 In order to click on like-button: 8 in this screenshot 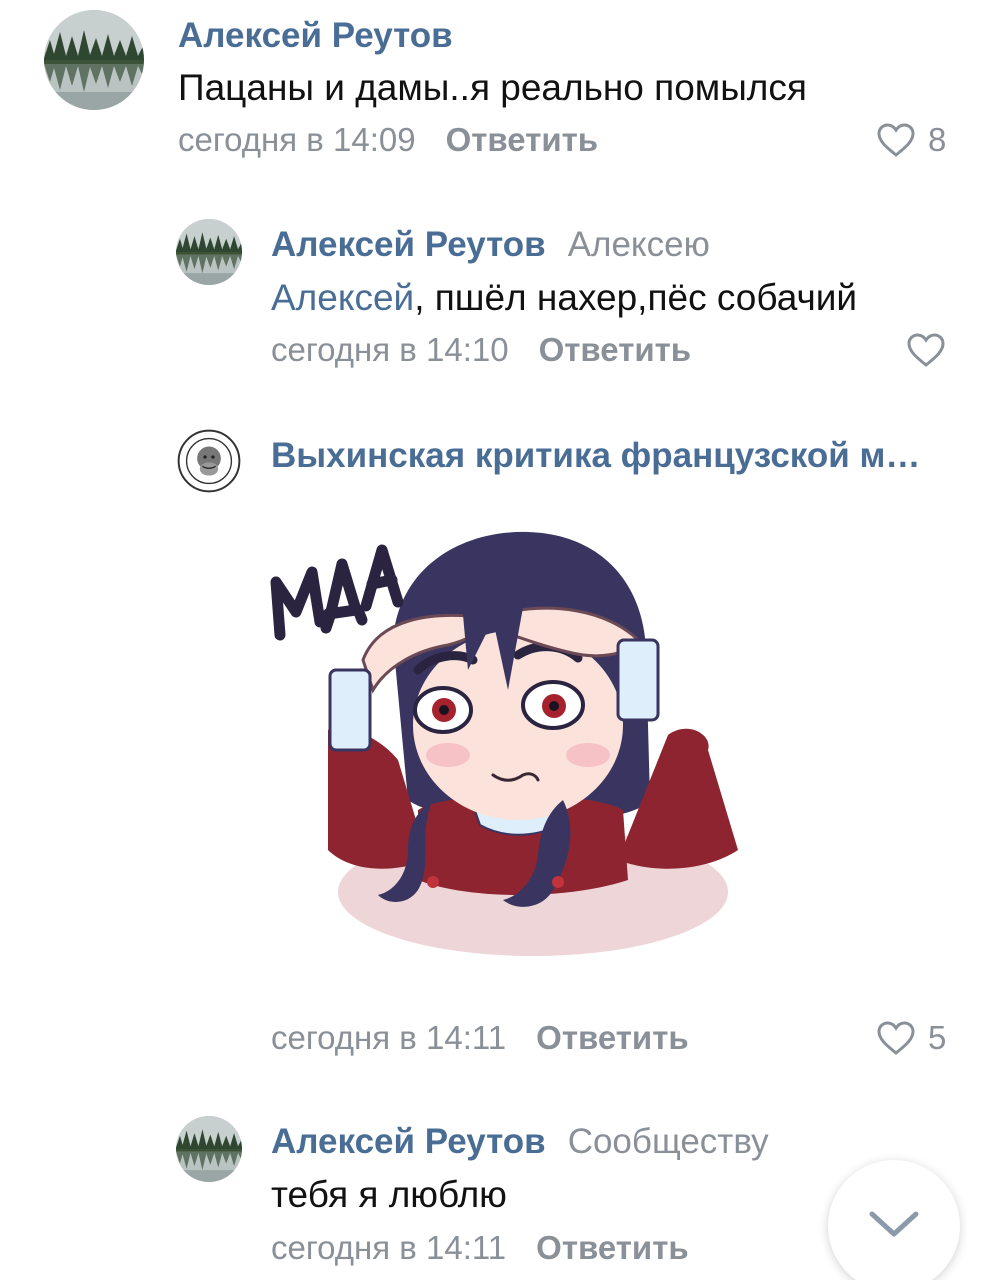, I will do `click(911, 140)`.